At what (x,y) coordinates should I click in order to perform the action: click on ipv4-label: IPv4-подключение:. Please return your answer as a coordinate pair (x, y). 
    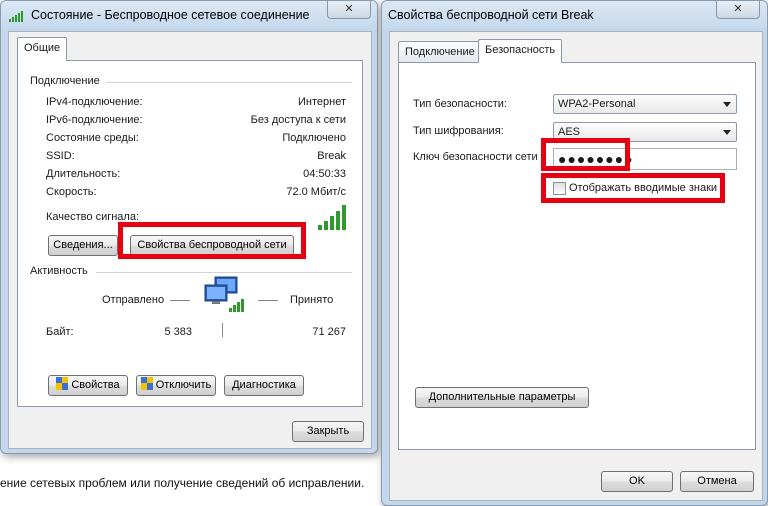
    Looking at the image, I should click on (94, 102).